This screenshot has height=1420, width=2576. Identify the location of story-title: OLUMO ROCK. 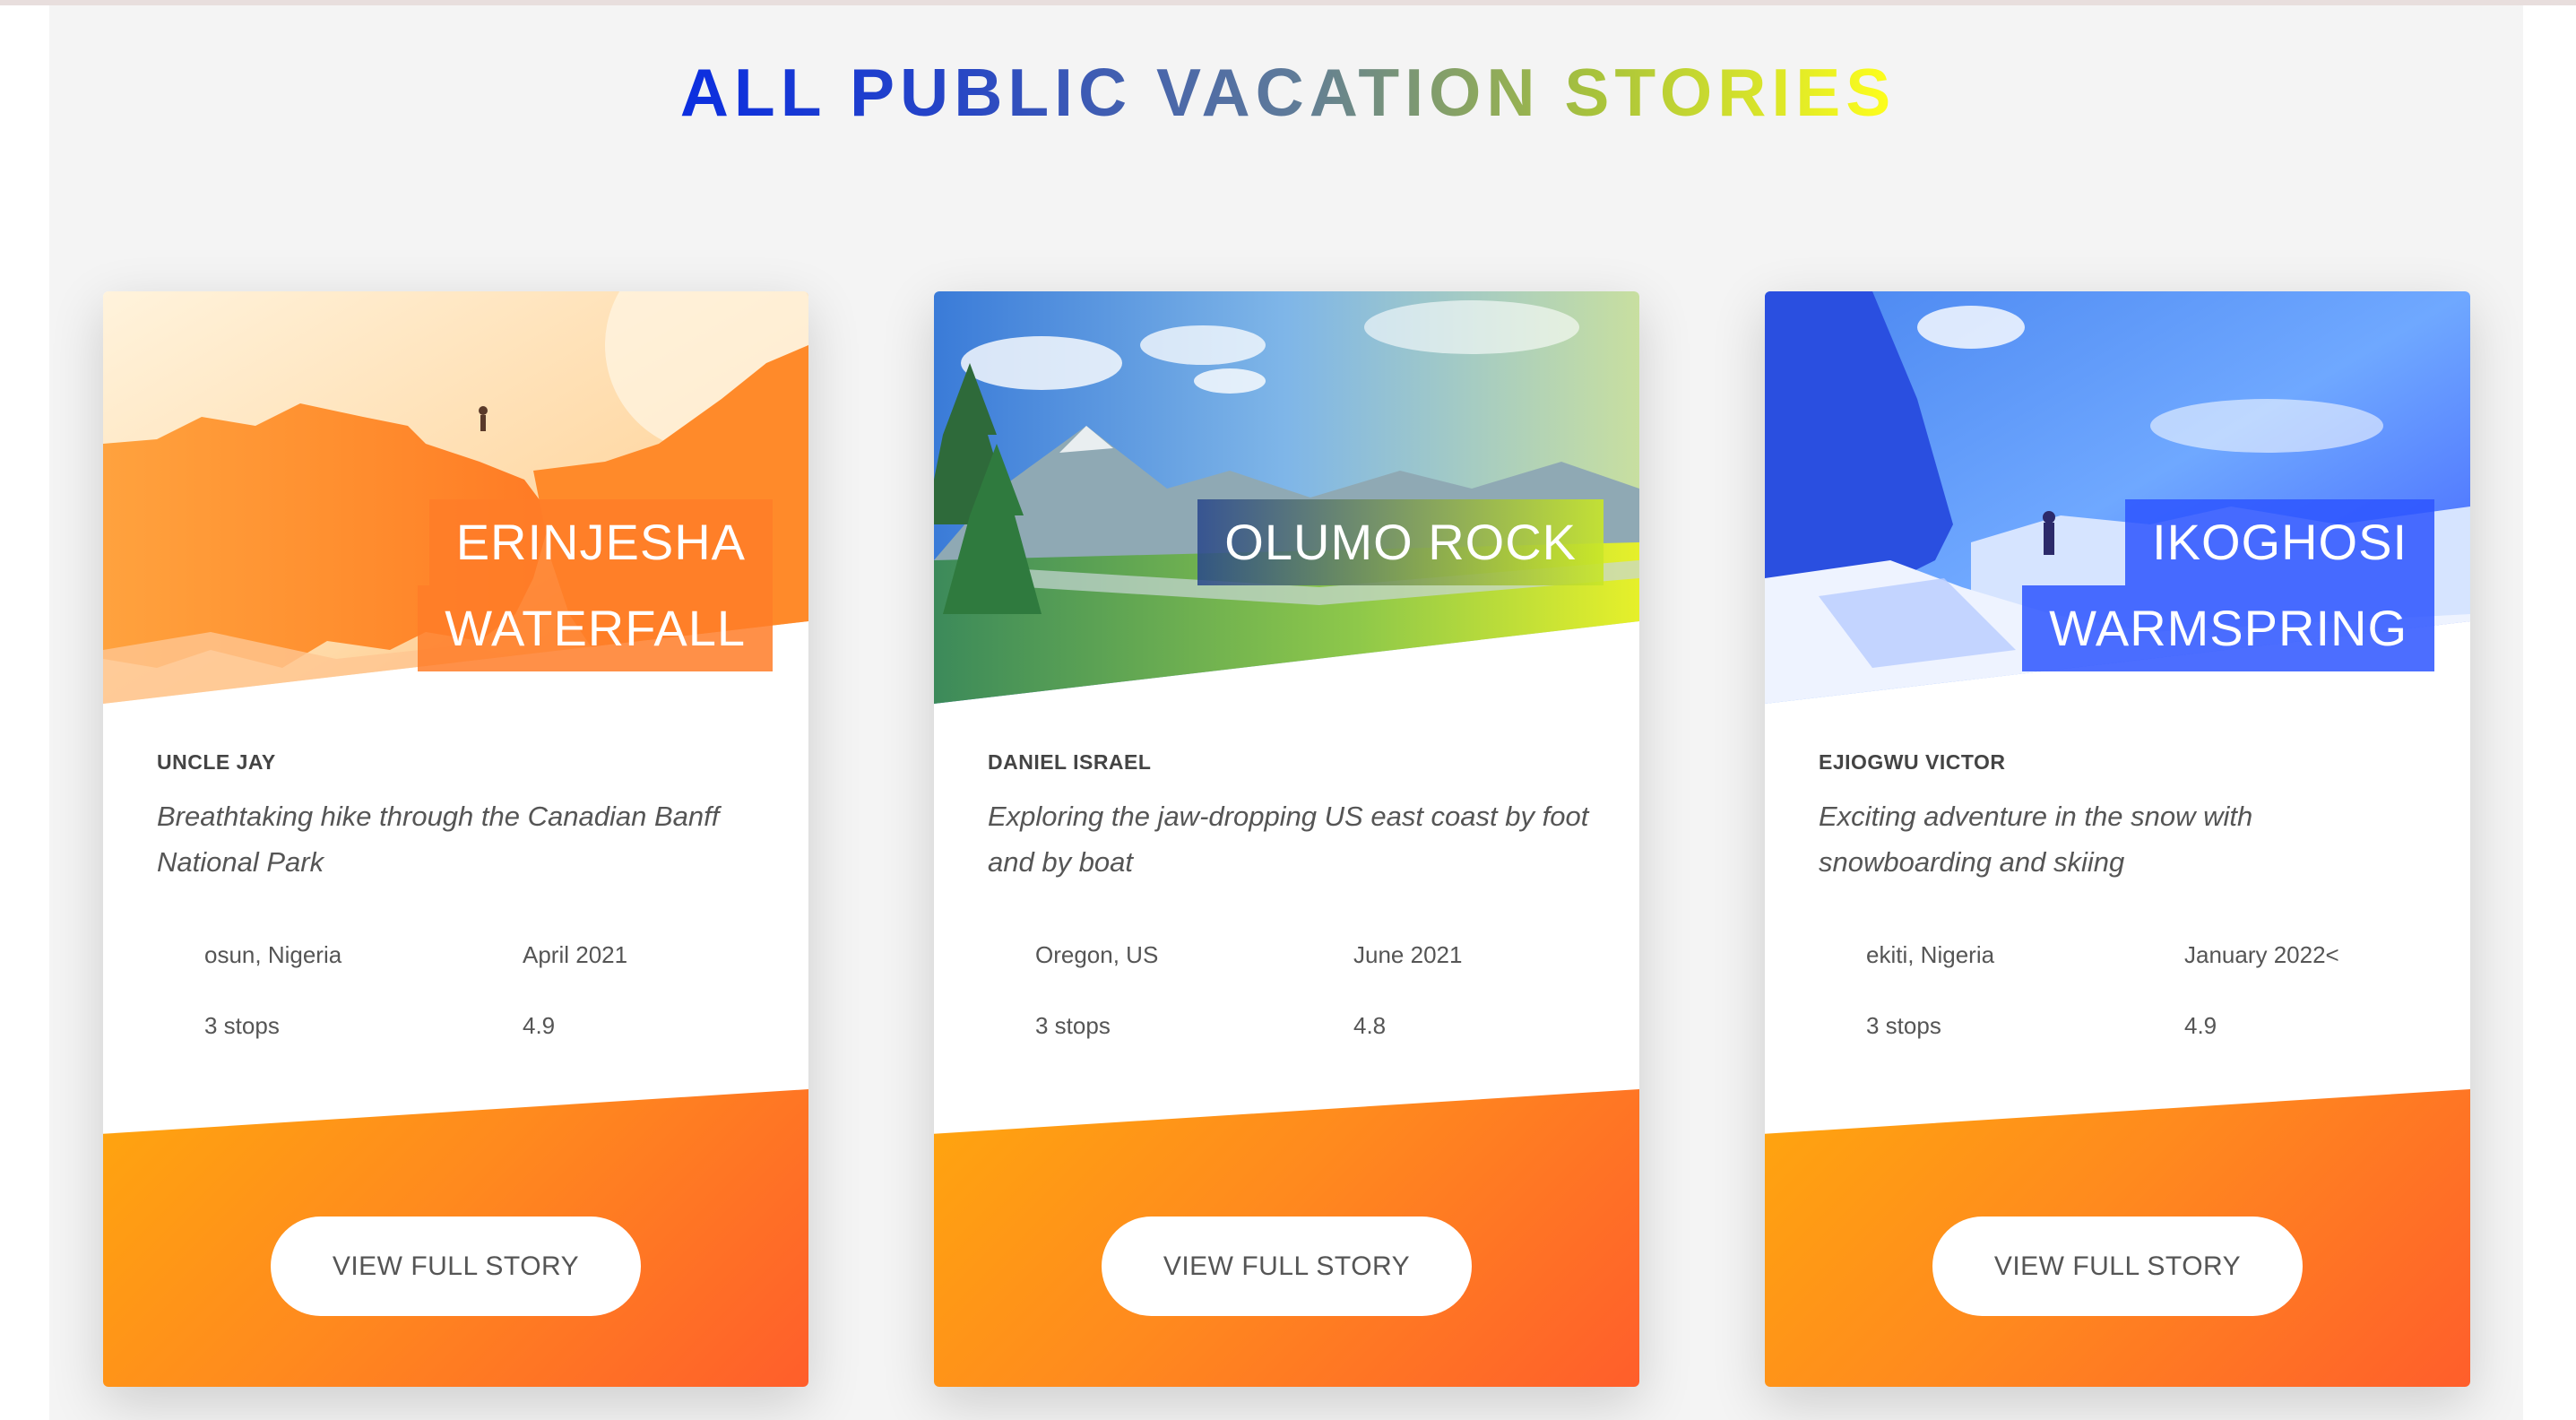
(1400, 542).